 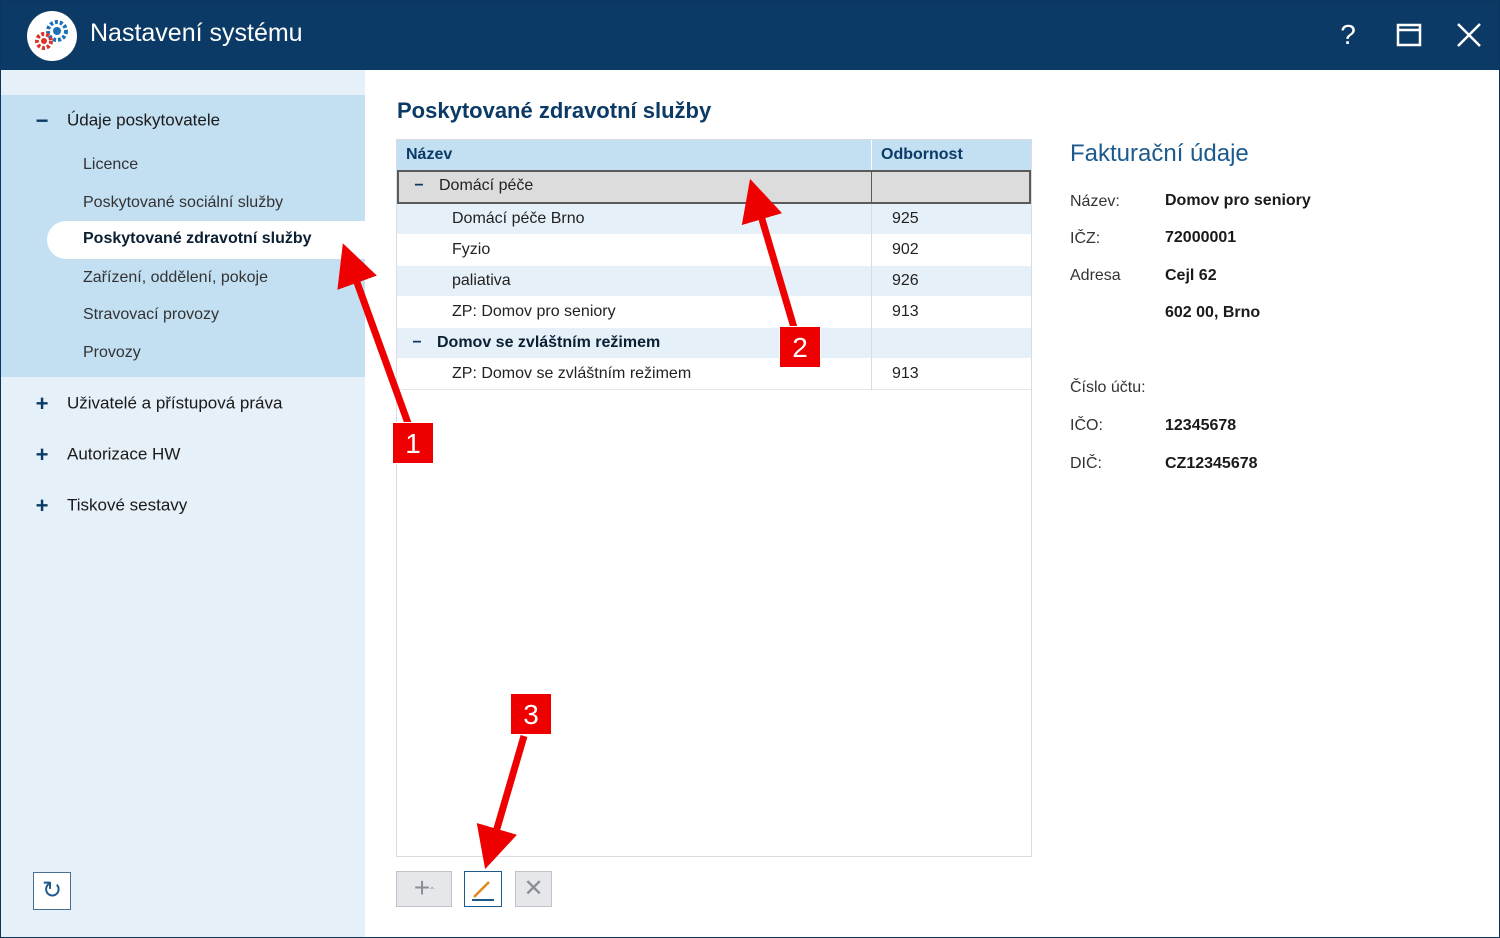 What do you see at coordinates (127, 505) in the screenshot?
I see `sidebar-group-label: Tiskové sestavy` at bounding box center [127, 505].